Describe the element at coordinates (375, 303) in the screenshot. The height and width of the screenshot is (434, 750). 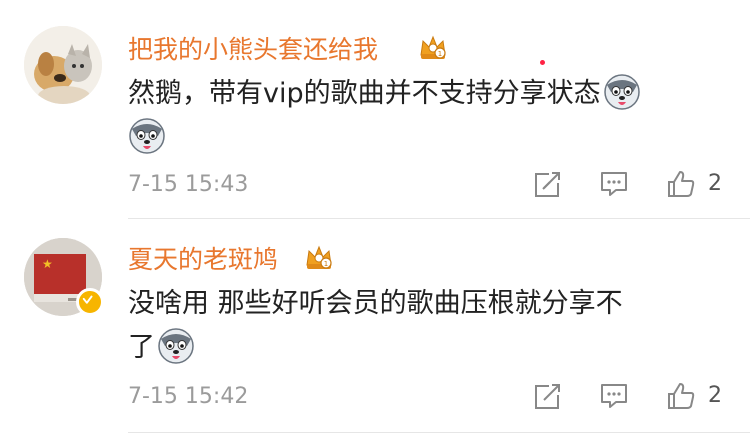
I see `comment-text-line: 没啥用 那些好听会员的歌曲压根就分享不` at that location.